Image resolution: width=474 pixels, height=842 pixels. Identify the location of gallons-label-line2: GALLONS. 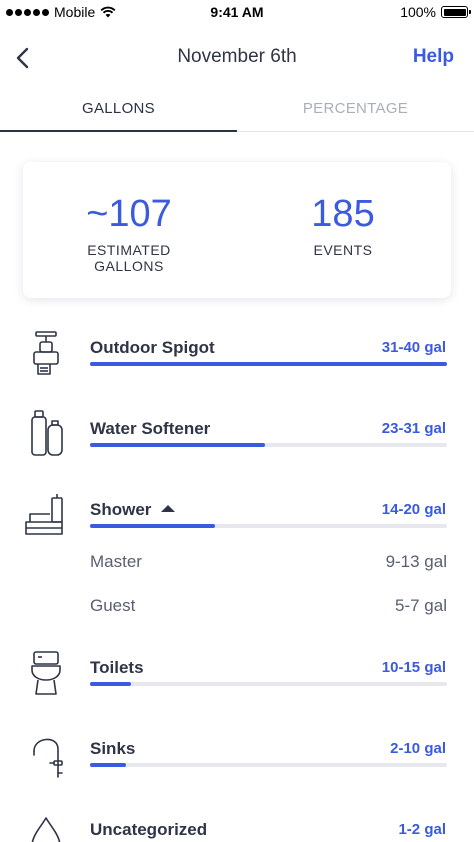
(129, 266).